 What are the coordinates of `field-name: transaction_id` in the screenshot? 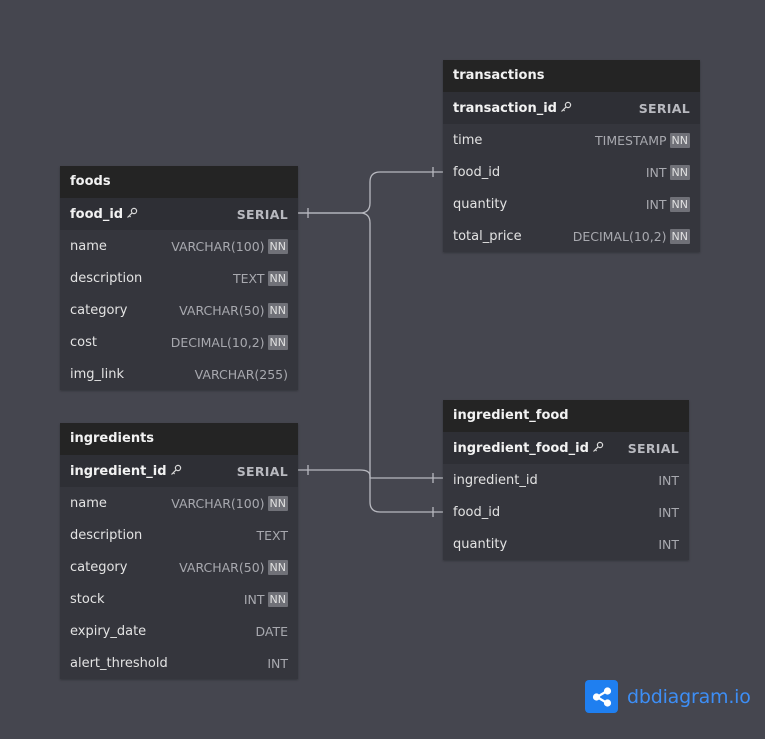 It's located at (505, 108).